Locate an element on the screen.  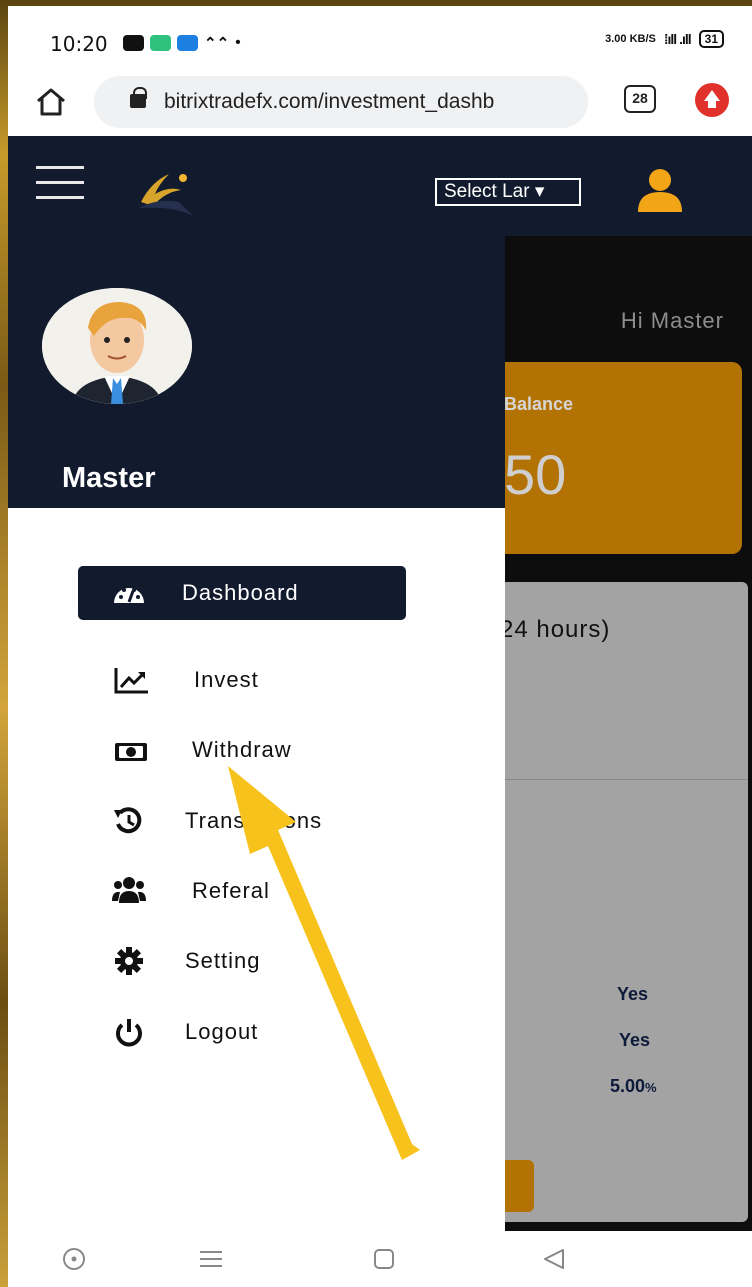
app-green-icon is located at coordinates (160, 43).